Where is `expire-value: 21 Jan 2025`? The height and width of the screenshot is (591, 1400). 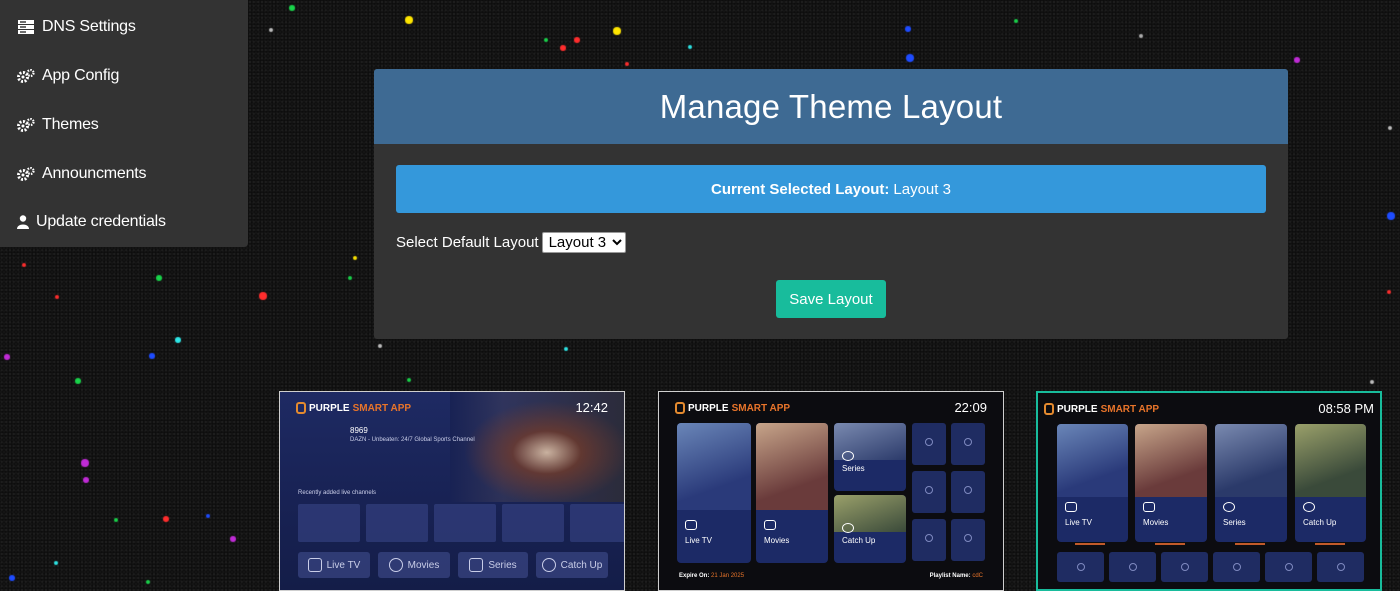 expire-value: 21 Jan 2025 is located at coordinates (728, 576).